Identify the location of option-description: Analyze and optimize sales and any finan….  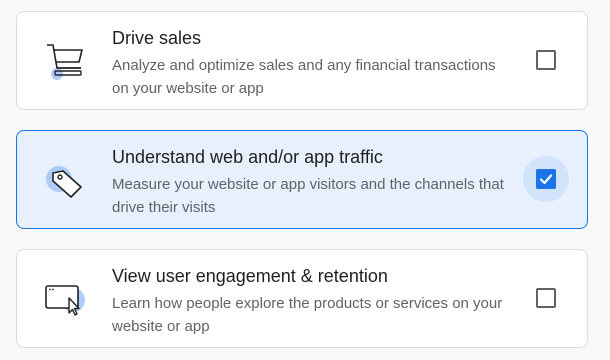
(304, 77).